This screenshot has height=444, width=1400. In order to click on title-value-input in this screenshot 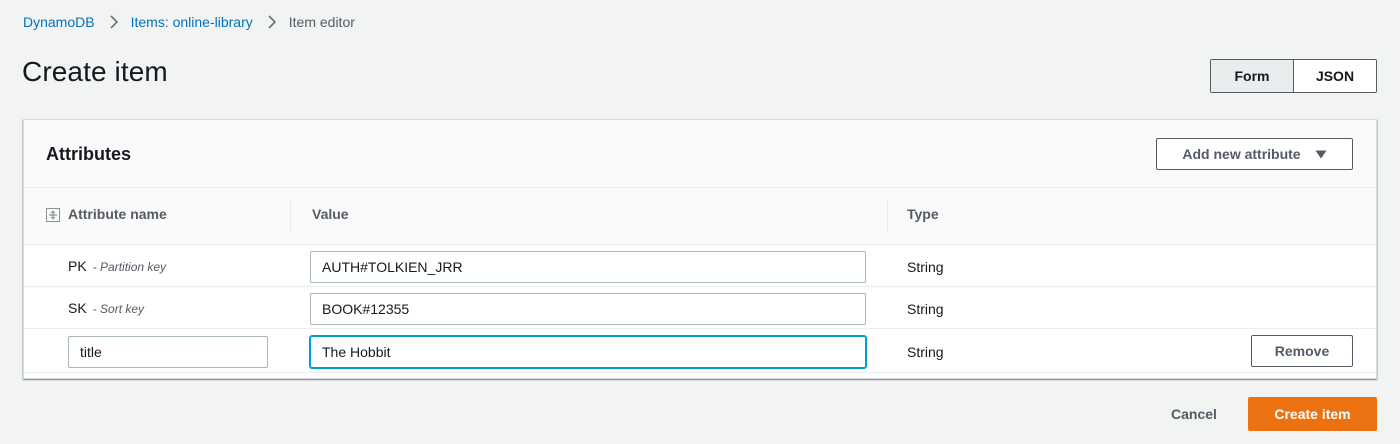, I will do `click(588, 352)`.